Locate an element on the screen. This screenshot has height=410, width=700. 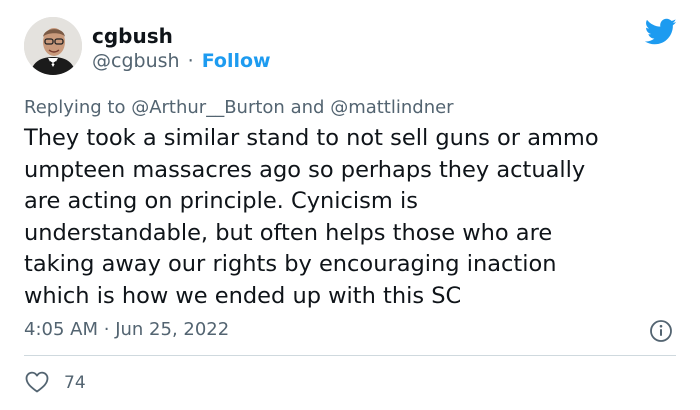
author-handle: @cgbush is located at coordinates (136, 61).